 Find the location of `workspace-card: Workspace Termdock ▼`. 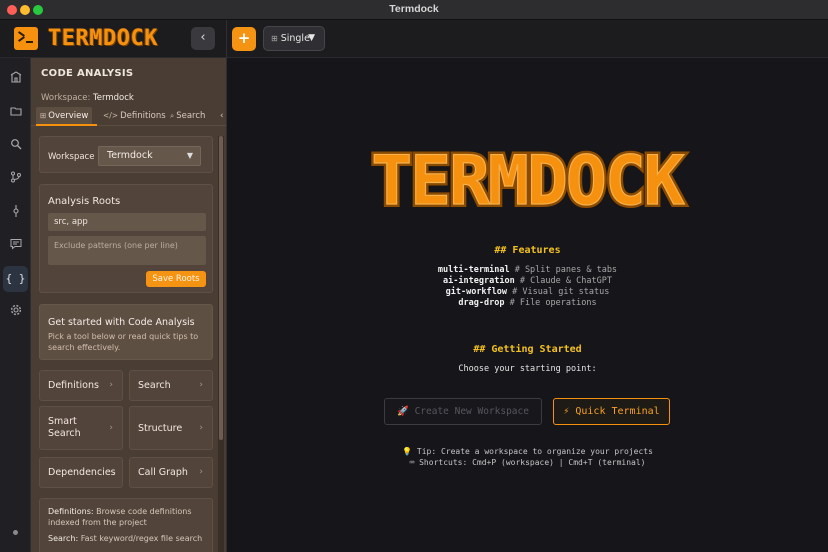

workspace-card: Workspace Termdock ▼ is located at coordinates (126, 154).